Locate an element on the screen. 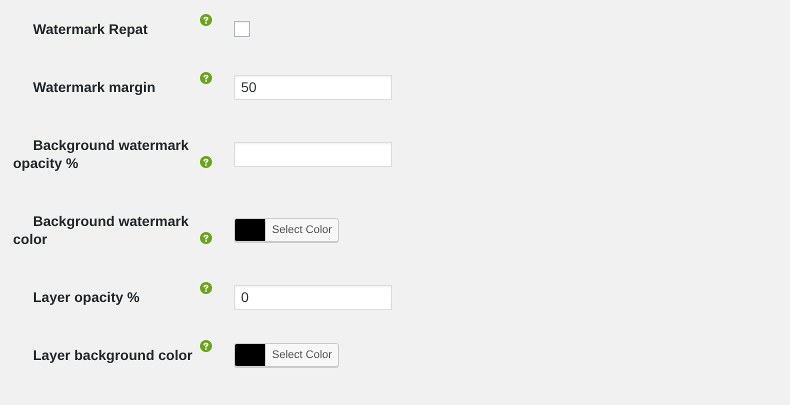  input-field: 0 is located at coordinates (313, 297).